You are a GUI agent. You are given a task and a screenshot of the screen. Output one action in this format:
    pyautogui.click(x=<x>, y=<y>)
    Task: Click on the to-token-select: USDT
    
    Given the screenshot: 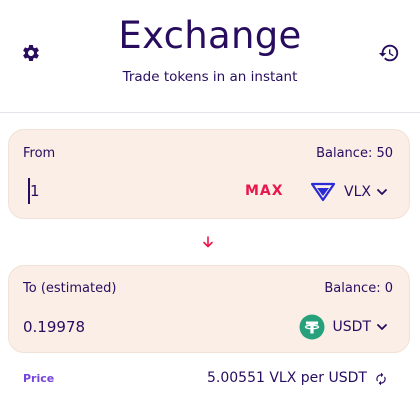 What is the action you would take?
    pyautogui.click(x=343, y=327)
    